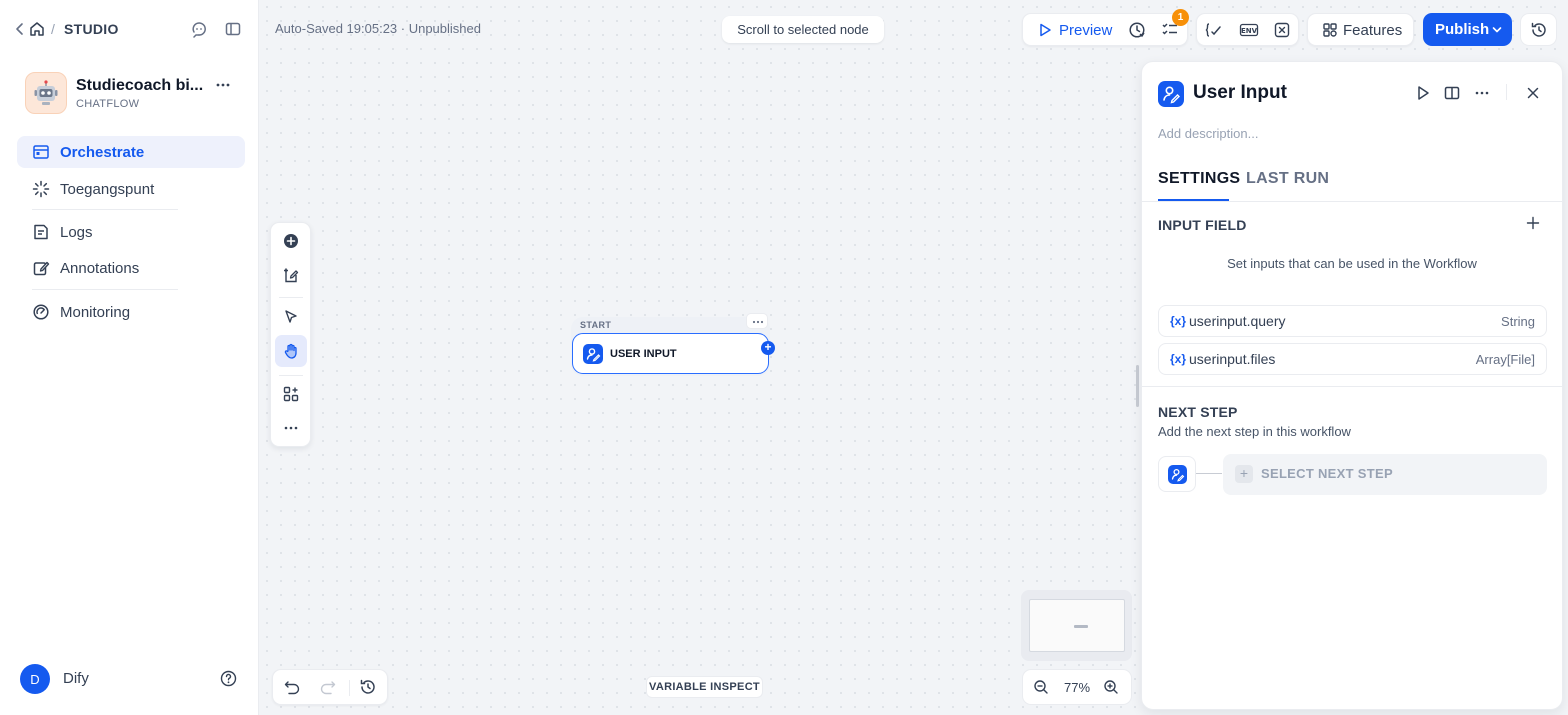 This screenshot has width=1568, height=715. I want to click on select-next-step-button: + SELECT NEXT STEP, so click(1385, 474).